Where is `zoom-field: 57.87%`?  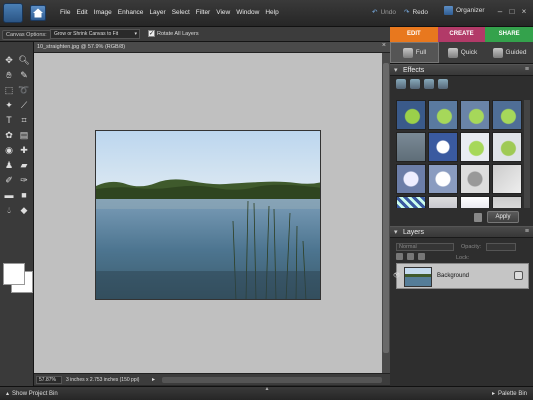
zoom-field: 57.87% is located at coordinates (49, 380).